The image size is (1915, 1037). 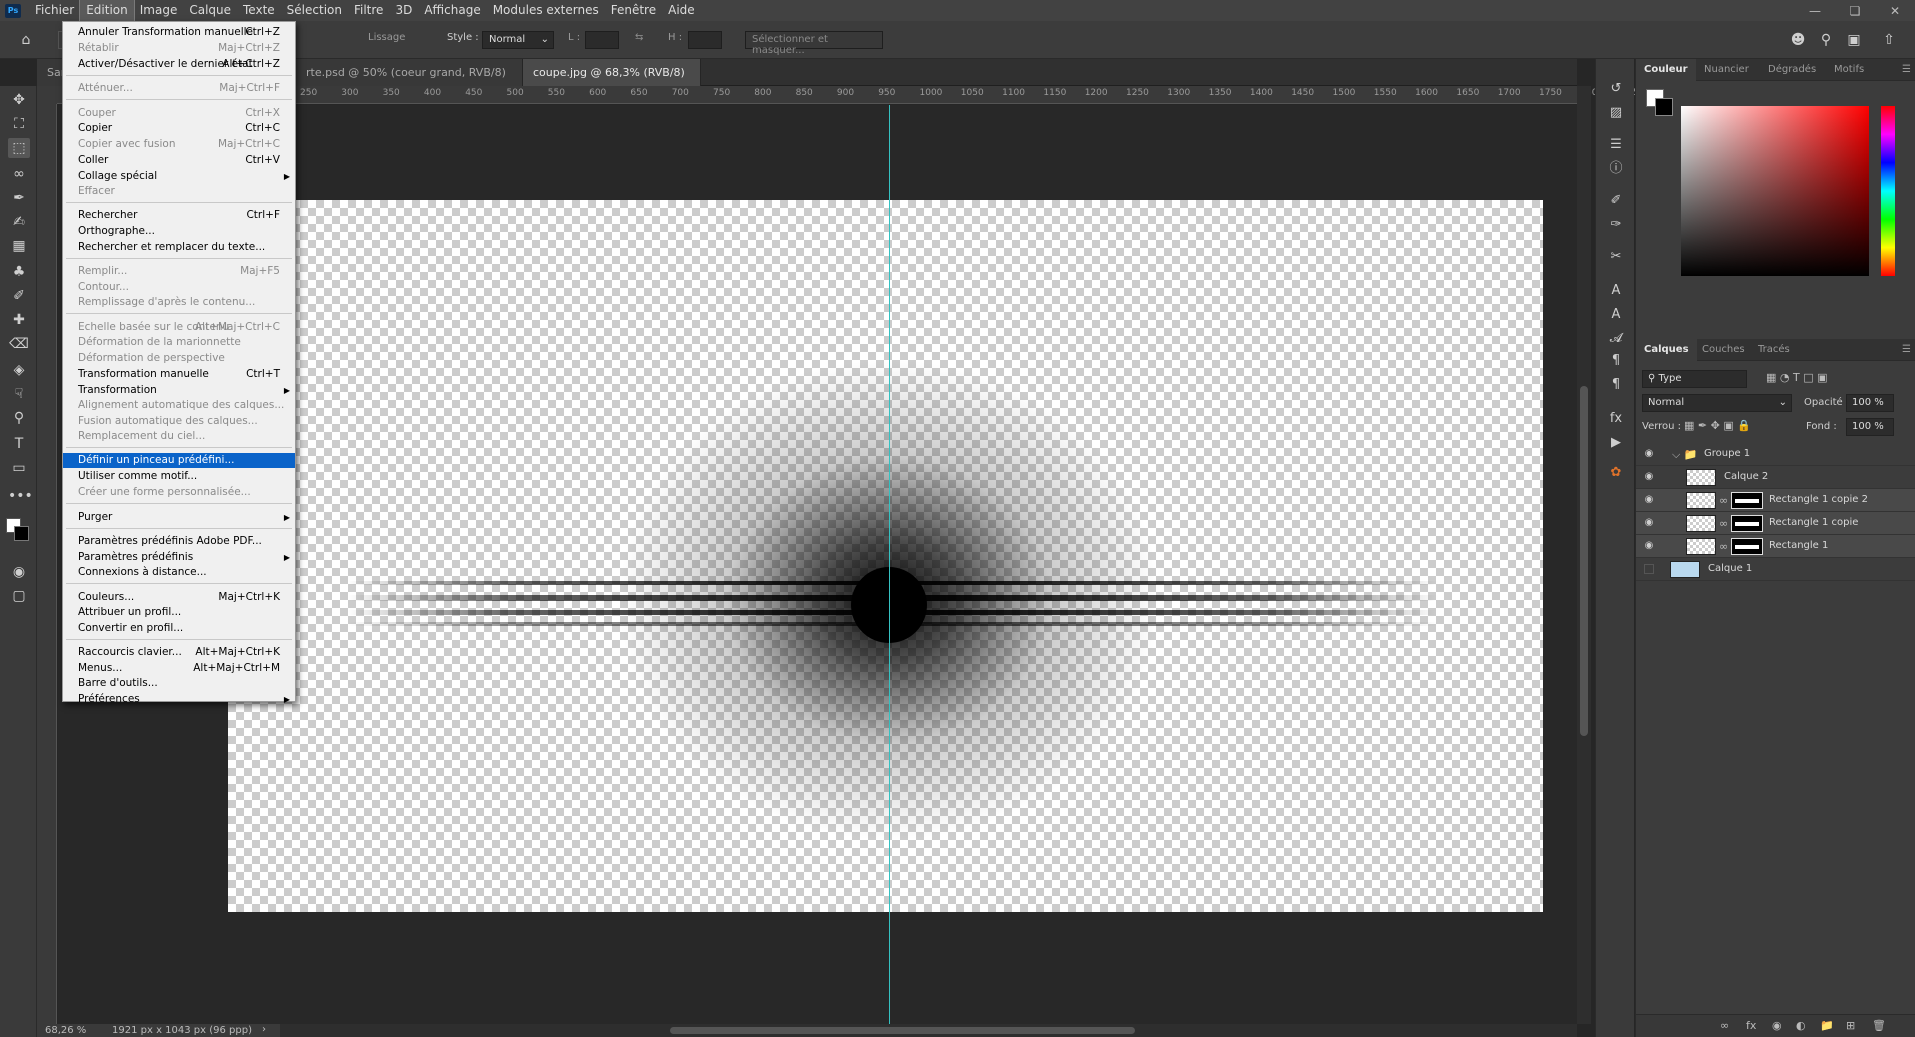 What do you see at coordinates (179, 271) in the screenshot?
I see `menu-item-fill: Remplir... Maj+F5` at bounding box center [179, 271].